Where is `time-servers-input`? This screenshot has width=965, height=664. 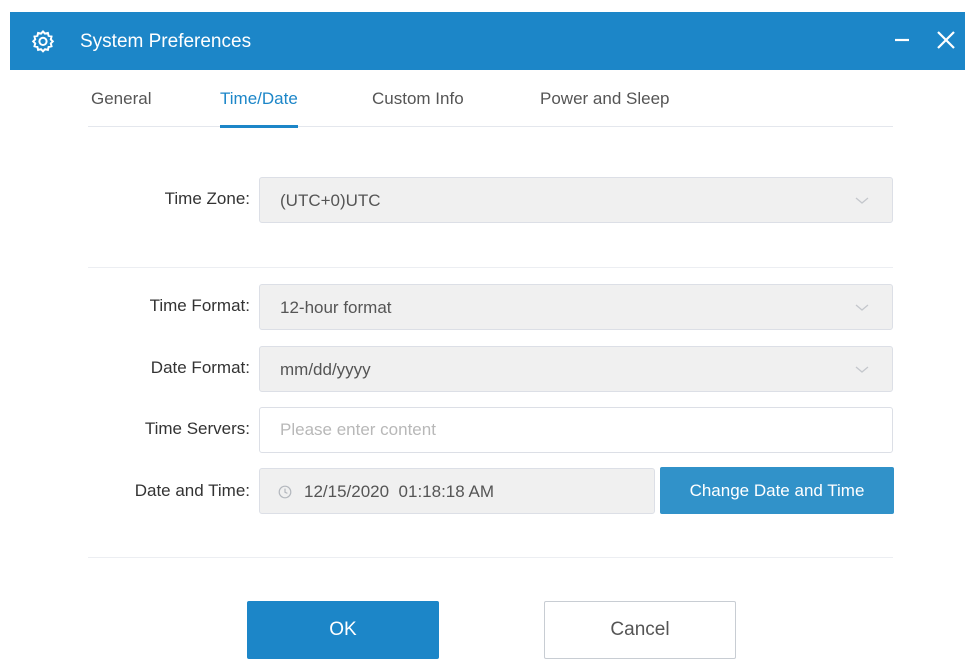 time-servers-input is located at coordinates (576, 430).